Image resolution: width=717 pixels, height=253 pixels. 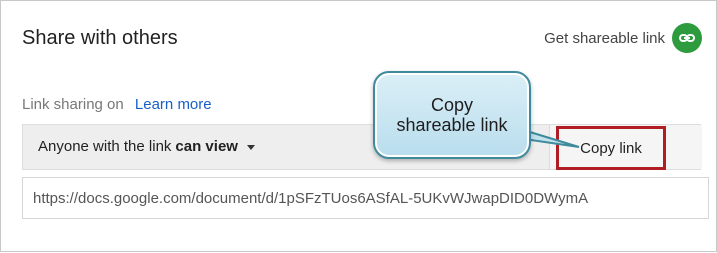 I want to click on callout-text: Copy shareable link, so click(x=452, y=115).